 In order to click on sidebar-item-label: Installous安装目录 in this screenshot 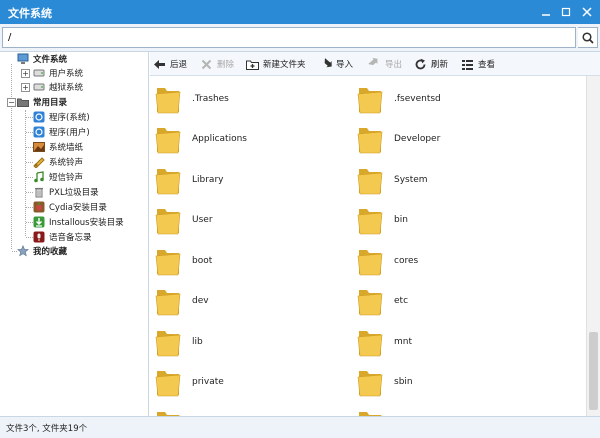, I will do `click(86, 223)`.